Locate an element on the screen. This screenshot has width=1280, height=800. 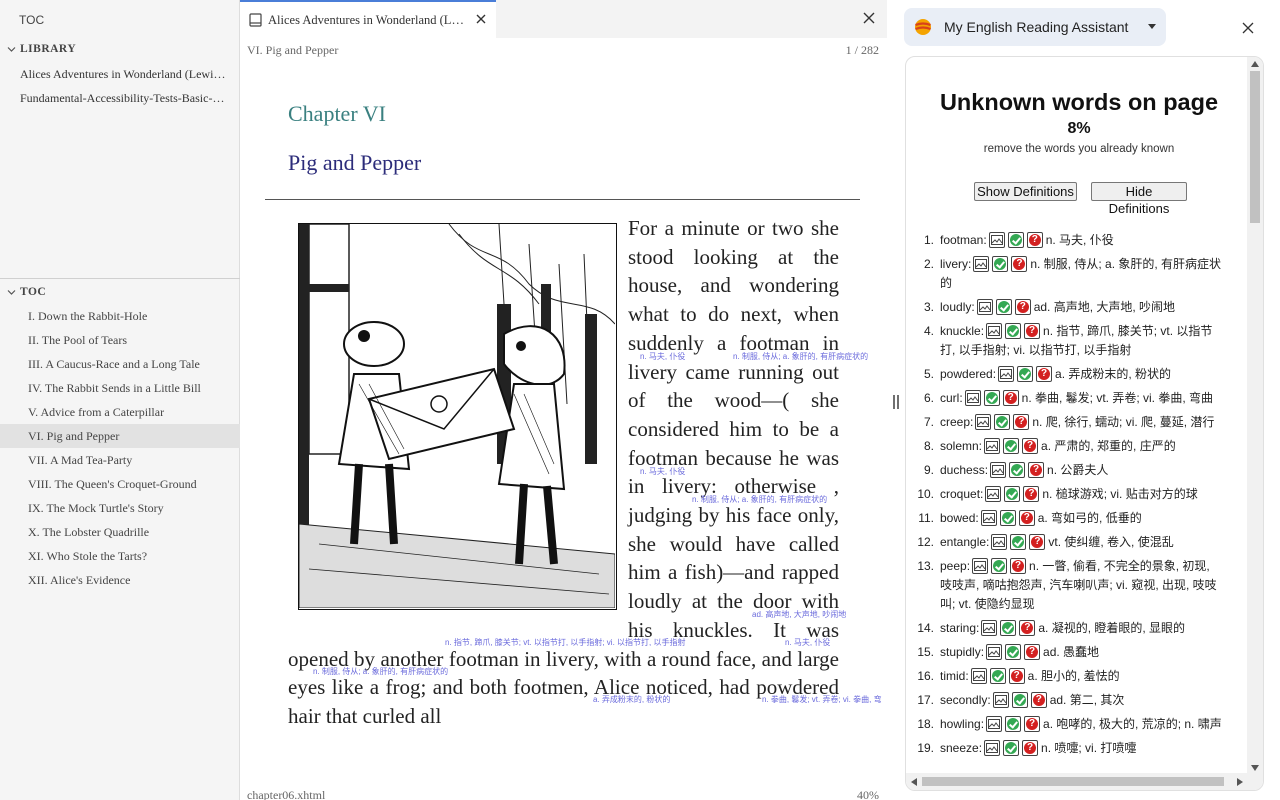
word-term: stupidly: is located at coordinates (962, 652).